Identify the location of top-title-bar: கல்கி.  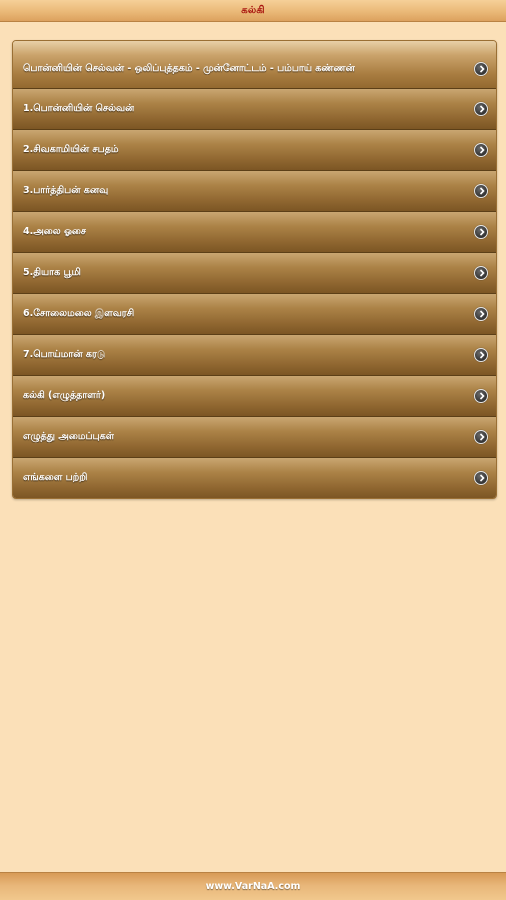
(253, 11).